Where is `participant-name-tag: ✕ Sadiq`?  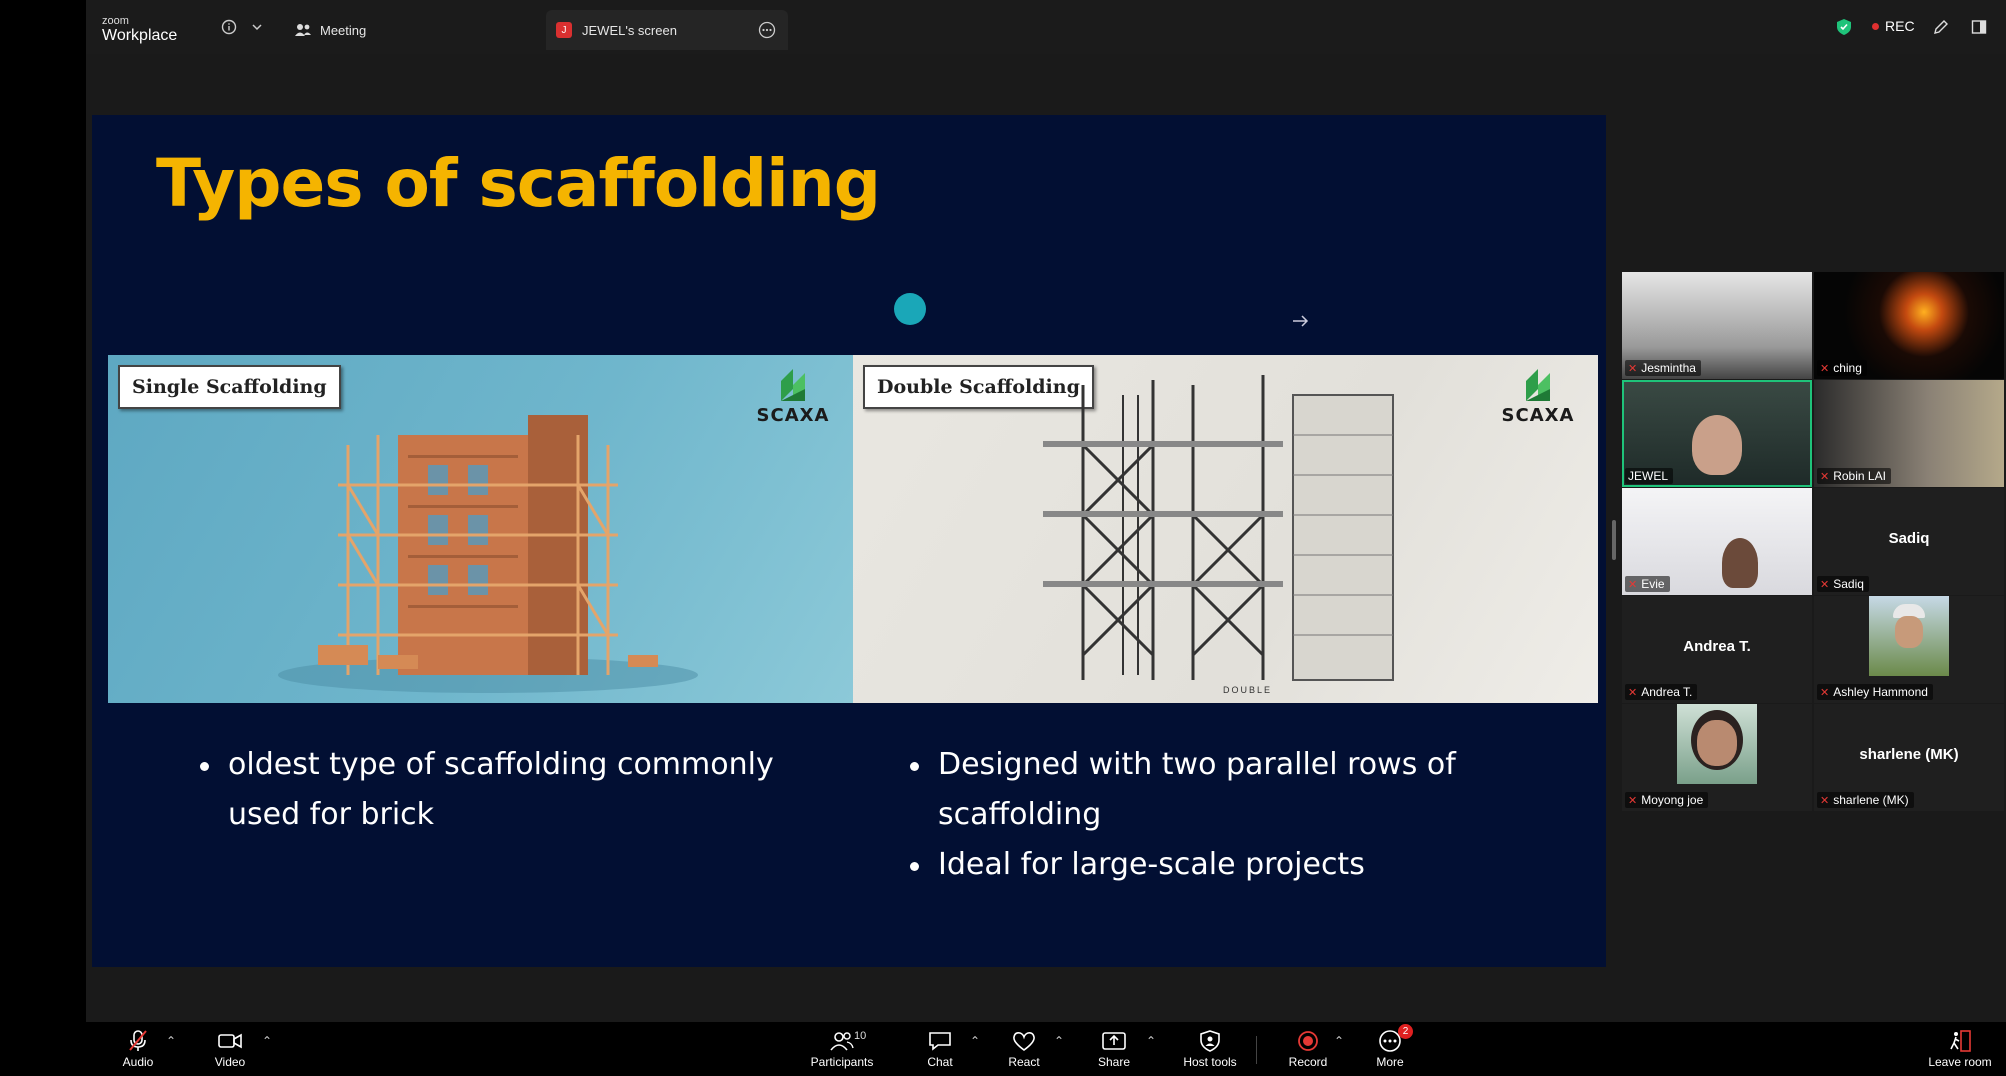 participant-name-tag: ✕ Sadiq is located at coordinates (1843, 584).